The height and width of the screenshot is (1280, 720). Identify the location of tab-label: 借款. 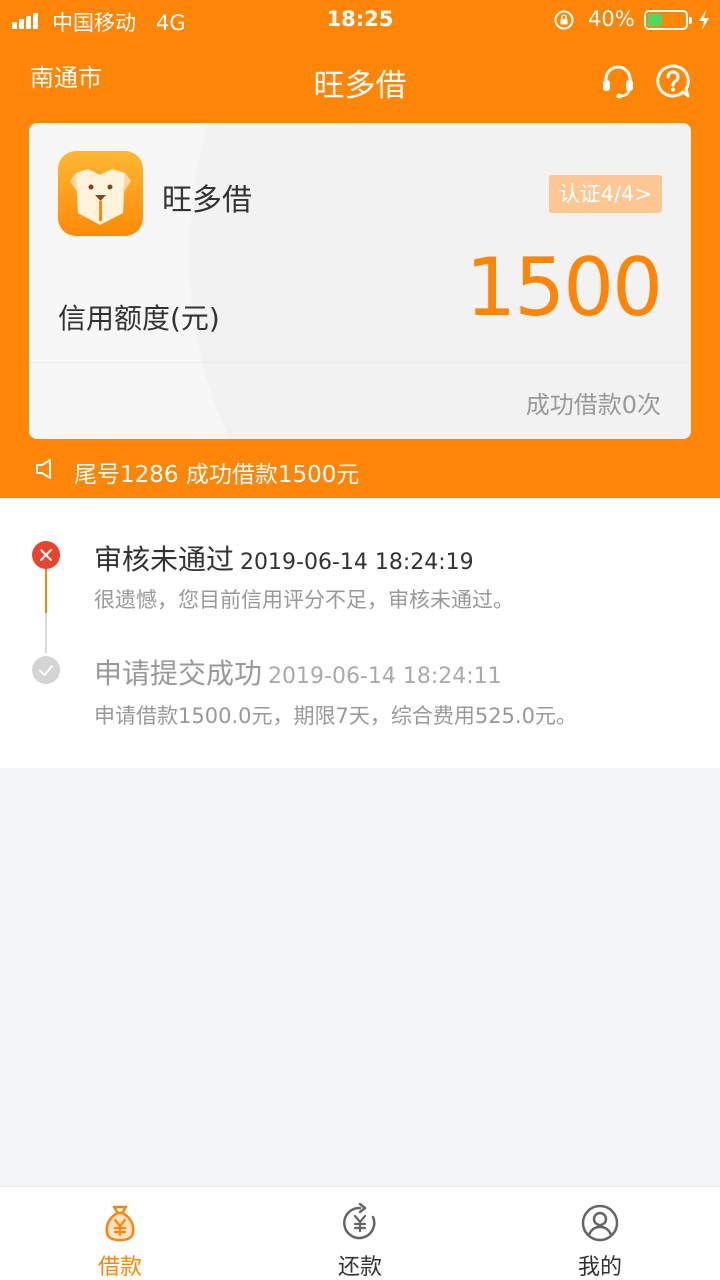
(119, 1267).